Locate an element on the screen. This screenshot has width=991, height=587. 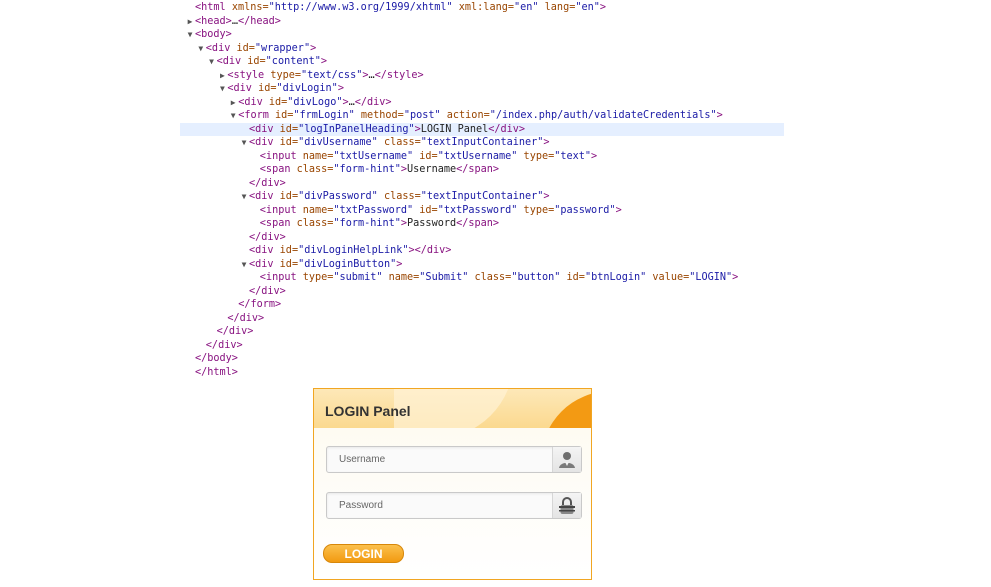
login-button: LOGIN is located at coordinates (363, 553).